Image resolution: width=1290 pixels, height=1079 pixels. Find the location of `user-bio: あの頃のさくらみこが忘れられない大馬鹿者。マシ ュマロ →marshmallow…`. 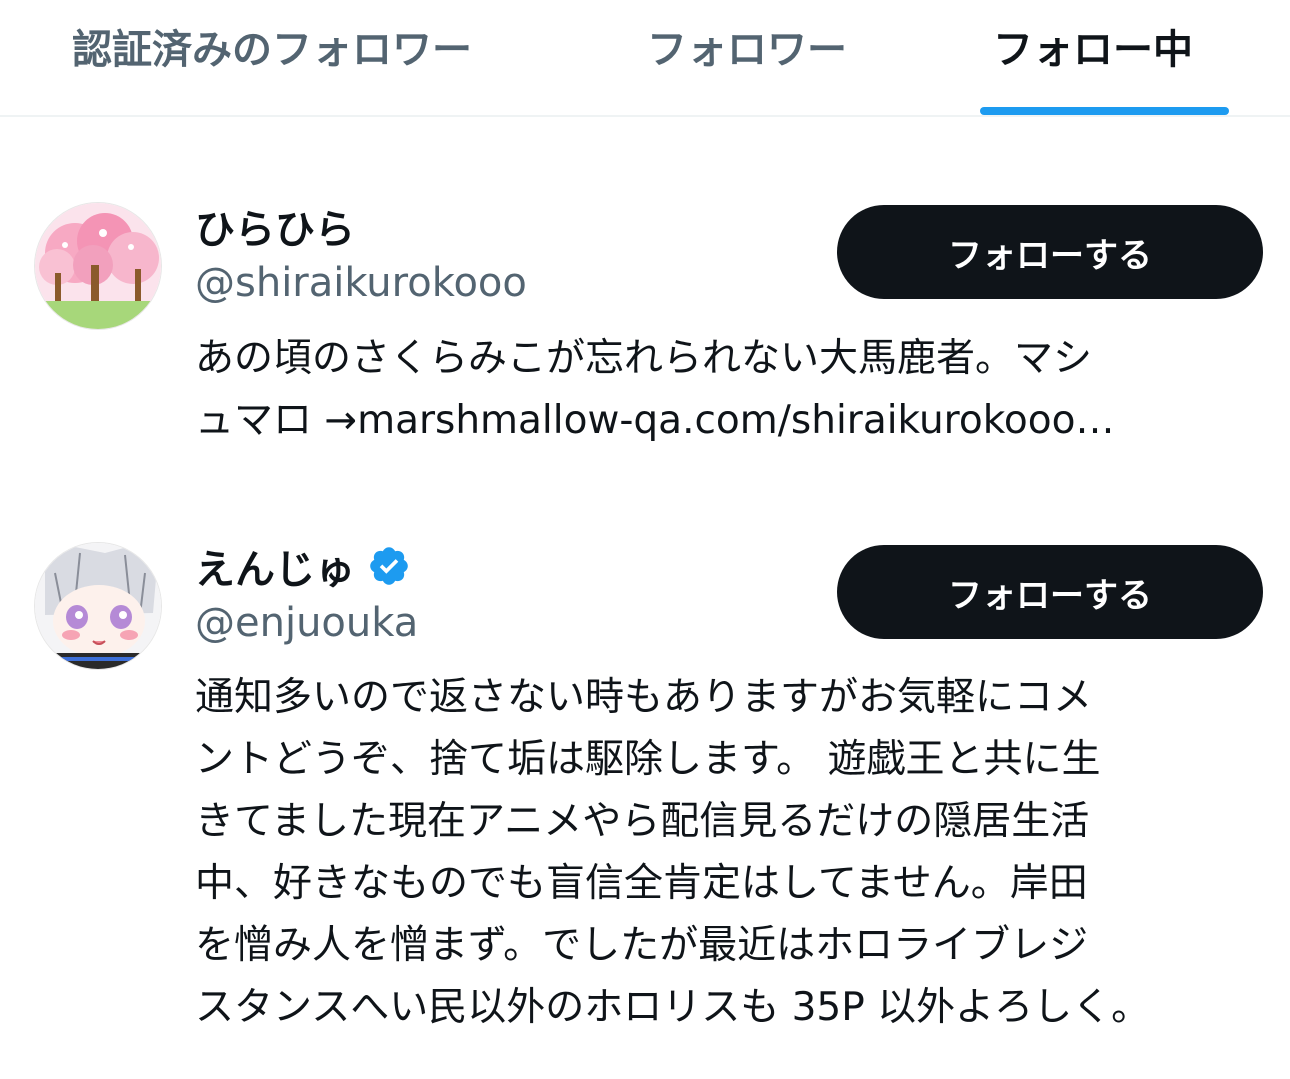

user-bio: あの頃のさくらみこが忘れられない大馬鹿者。マシ ュマロ →marshmallow… is located at coordinates (730, 390).